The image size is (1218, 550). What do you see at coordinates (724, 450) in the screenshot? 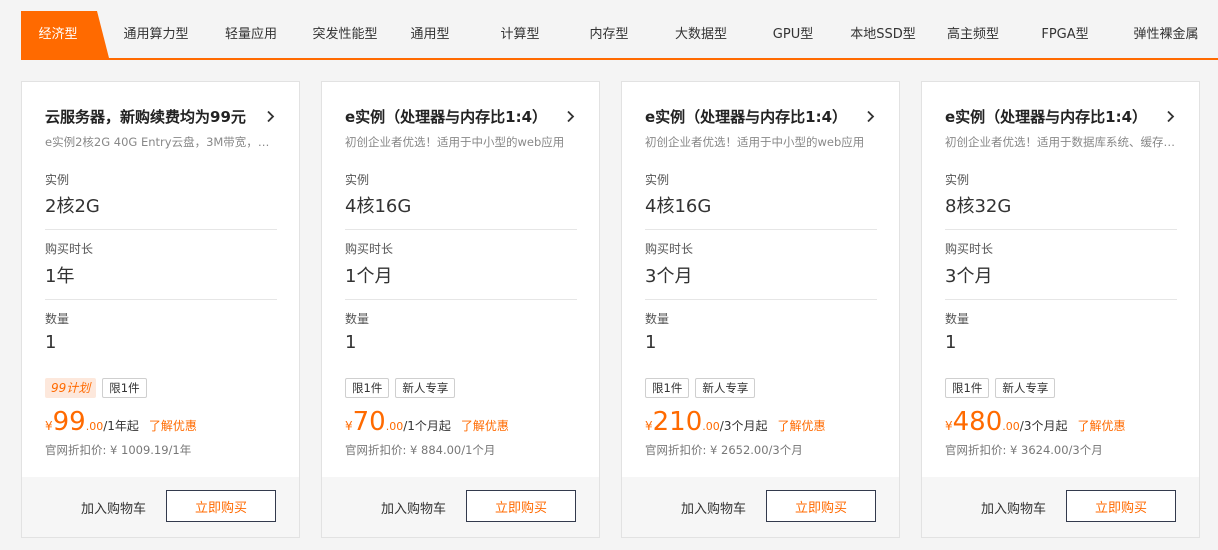
I see `official-price: 官网折扣价: ¥ 2652.00/3个月` at bounding box center [724, 450].